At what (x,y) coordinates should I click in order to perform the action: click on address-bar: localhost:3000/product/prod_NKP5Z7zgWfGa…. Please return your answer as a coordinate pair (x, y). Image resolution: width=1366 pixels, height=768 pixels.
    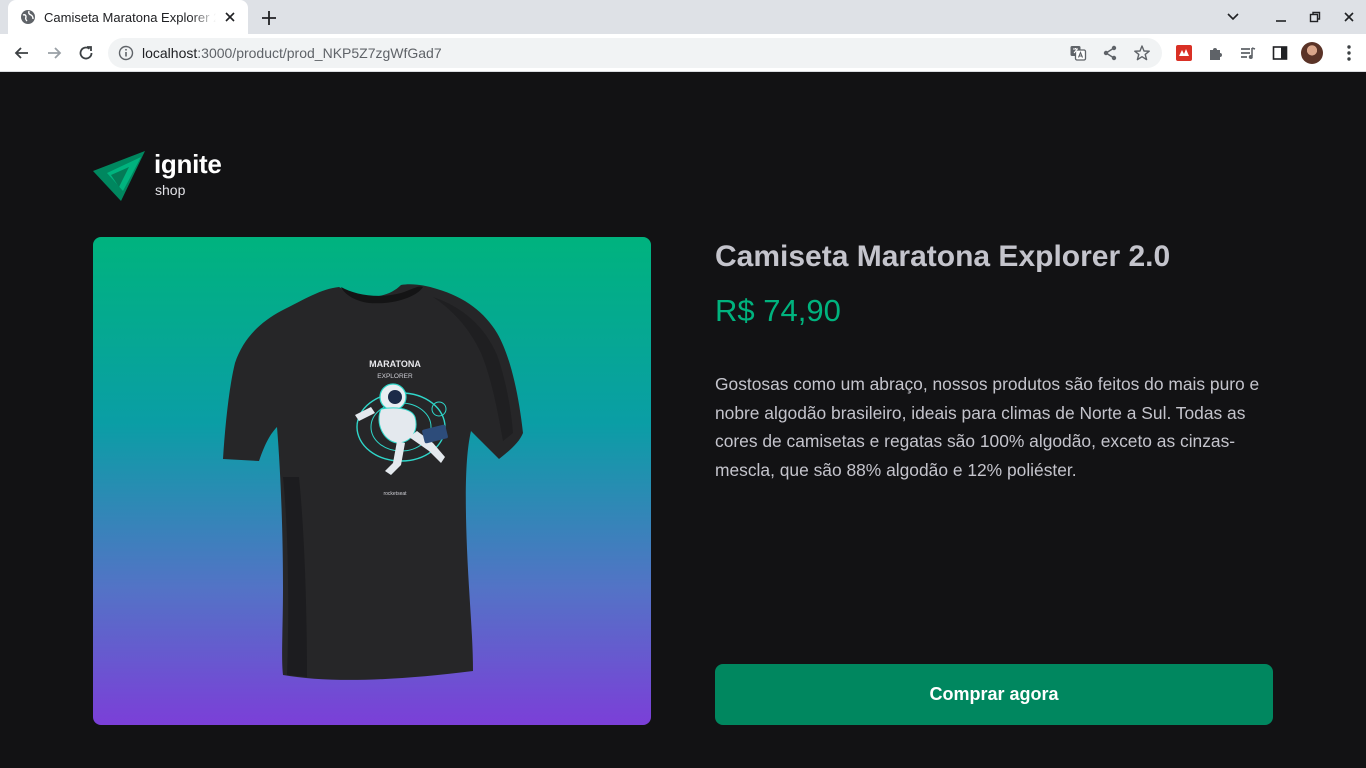
    Looking at the image, I should click on (635, 53).